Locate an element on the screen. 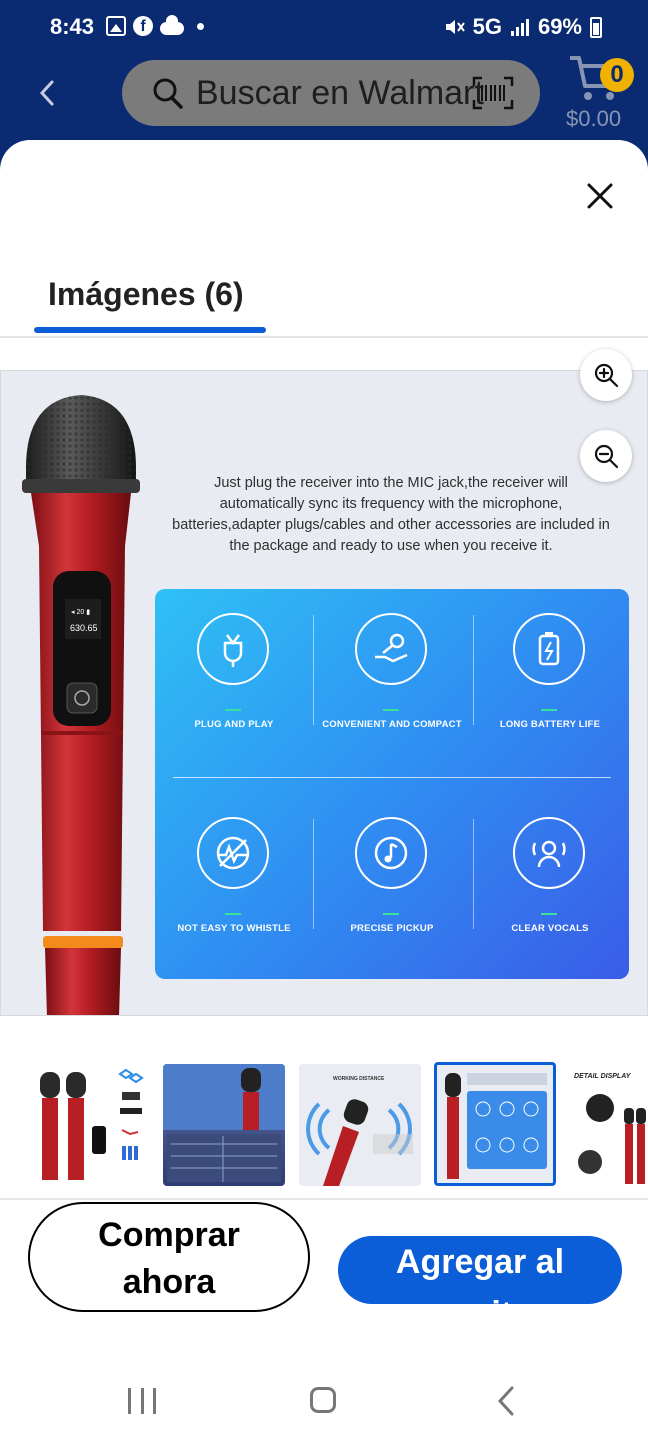 This screenshot has height=1440, width=648. home-button is located at coordinates (323, 1400).